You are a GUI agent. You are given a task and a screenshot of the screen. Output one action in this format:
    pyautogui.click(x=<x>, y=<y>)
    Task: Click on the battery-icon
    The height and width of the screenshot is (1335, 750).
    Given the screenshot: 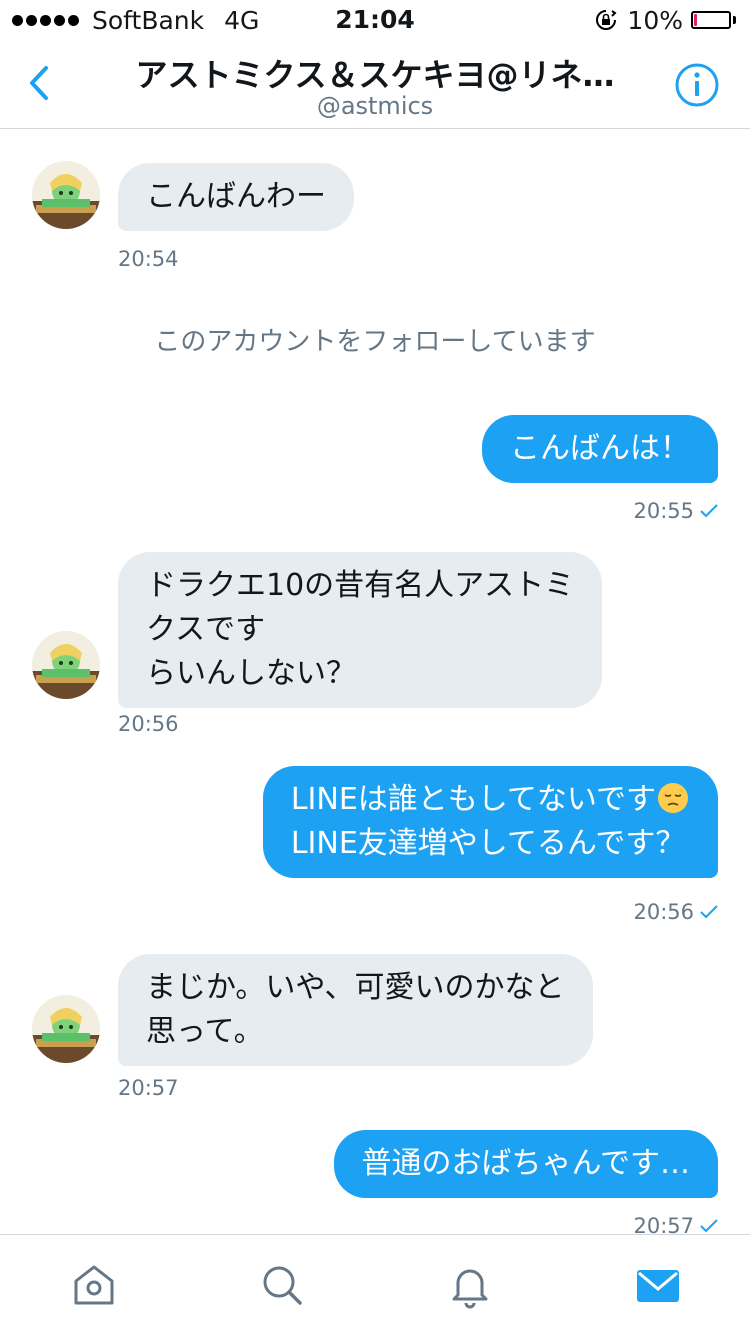 What is the action you would take?
    pyautogui.click(x=711, y=20)
    